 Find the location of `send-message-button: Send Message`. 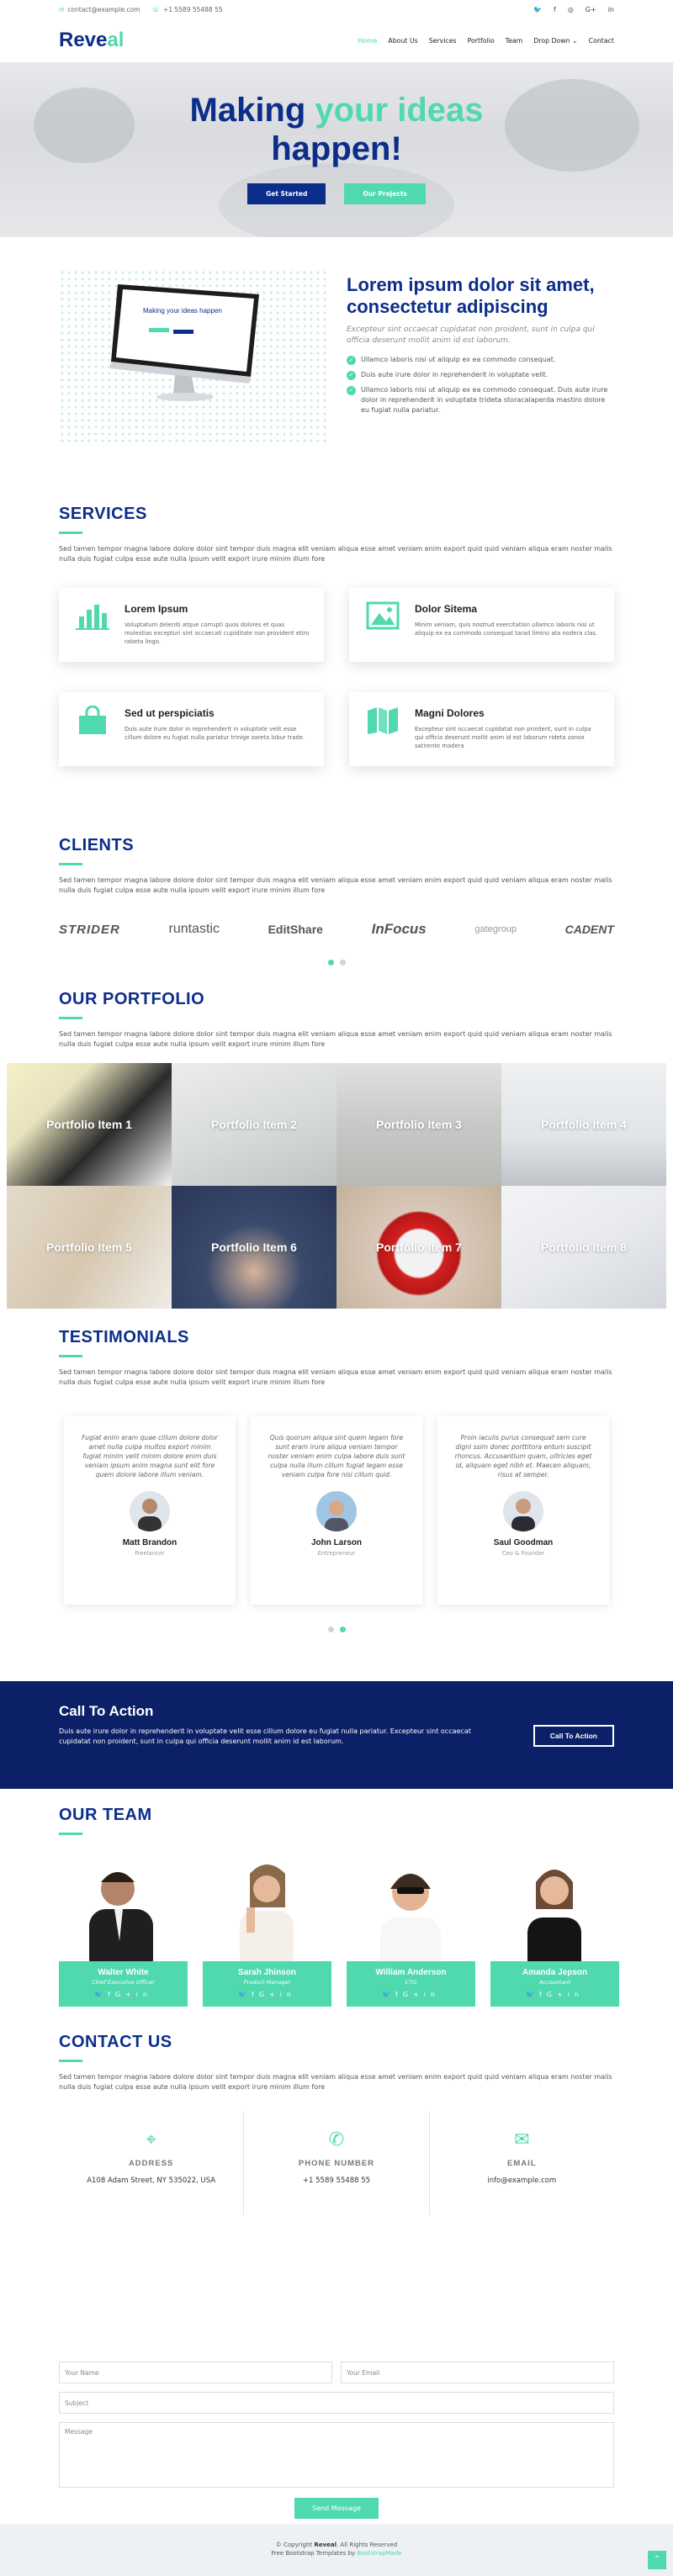

send-message-button: Send Message is located at coordinates (336, 2508).